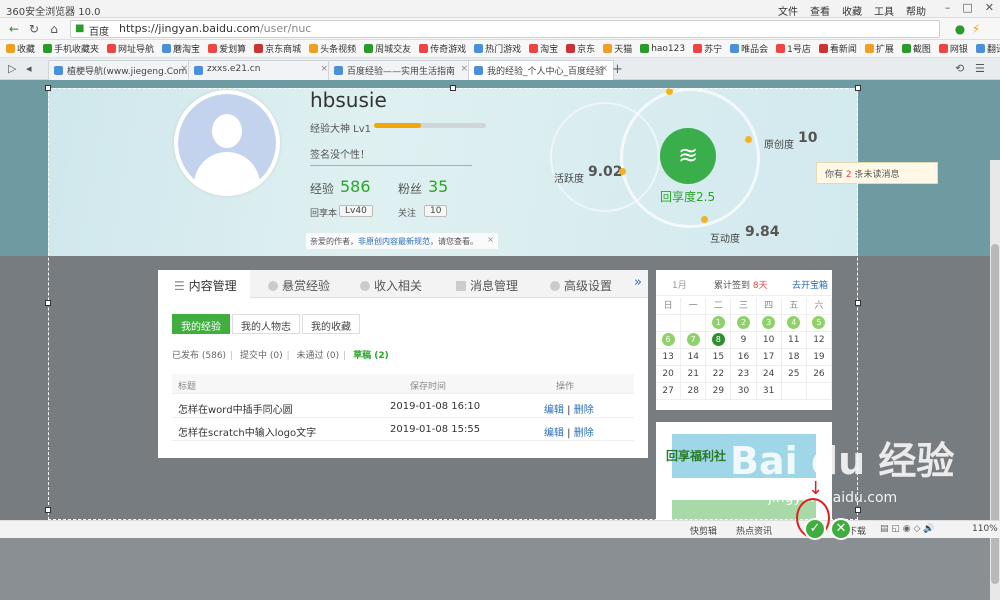 The width and height of the screenshot is (1000, 600). Describe the element at coordinates (181, 48) in the screenshot. I see `bookmark-item: 蘑淘宝` at that location.